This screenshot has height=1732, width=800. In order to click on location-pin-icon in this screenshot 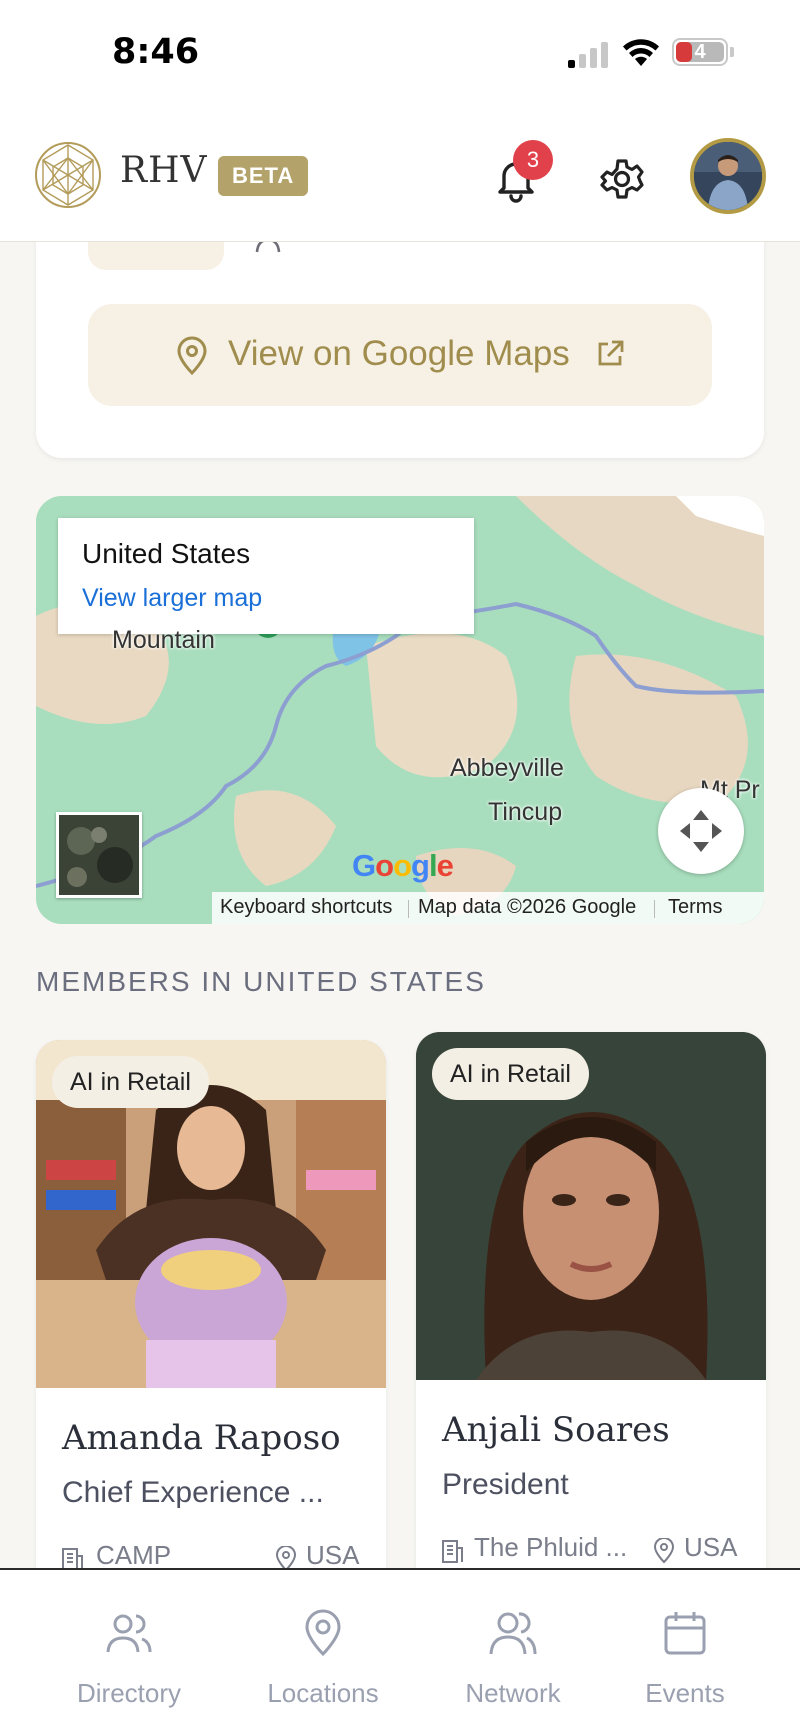, I will do `click(664, 1551)`.